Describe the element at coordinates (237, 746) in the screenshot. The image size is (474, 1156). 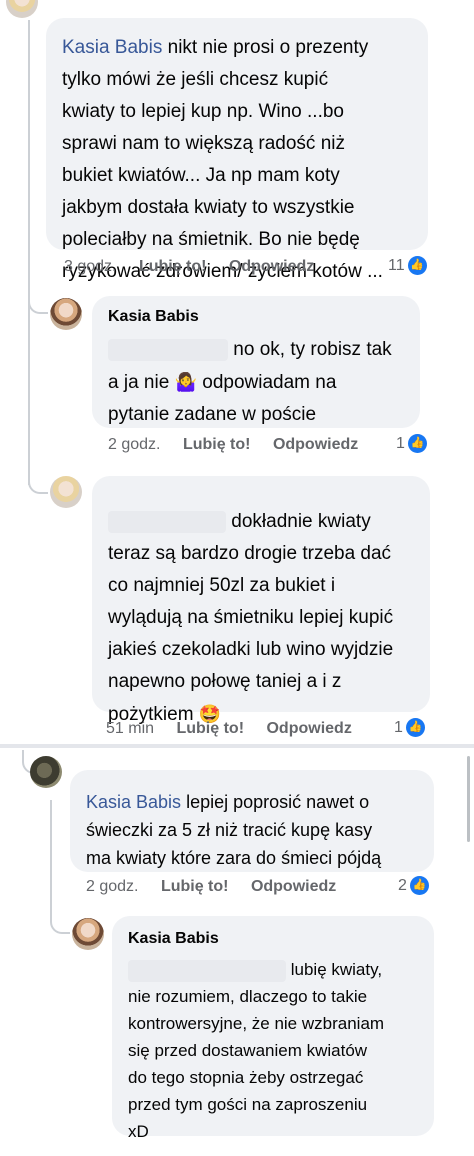
I see `screenshot-divider` at that location.